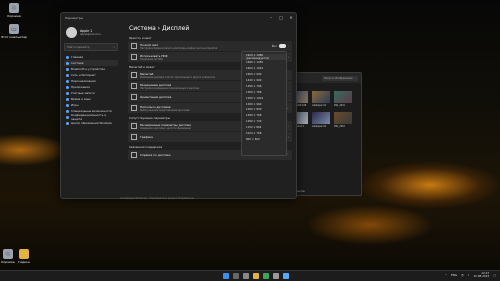 This screenshot has height=281, width=500. What do you see at coordinates (286, 276) in the screenshot?
I see `store-icon` at bounding box center [286, 276].